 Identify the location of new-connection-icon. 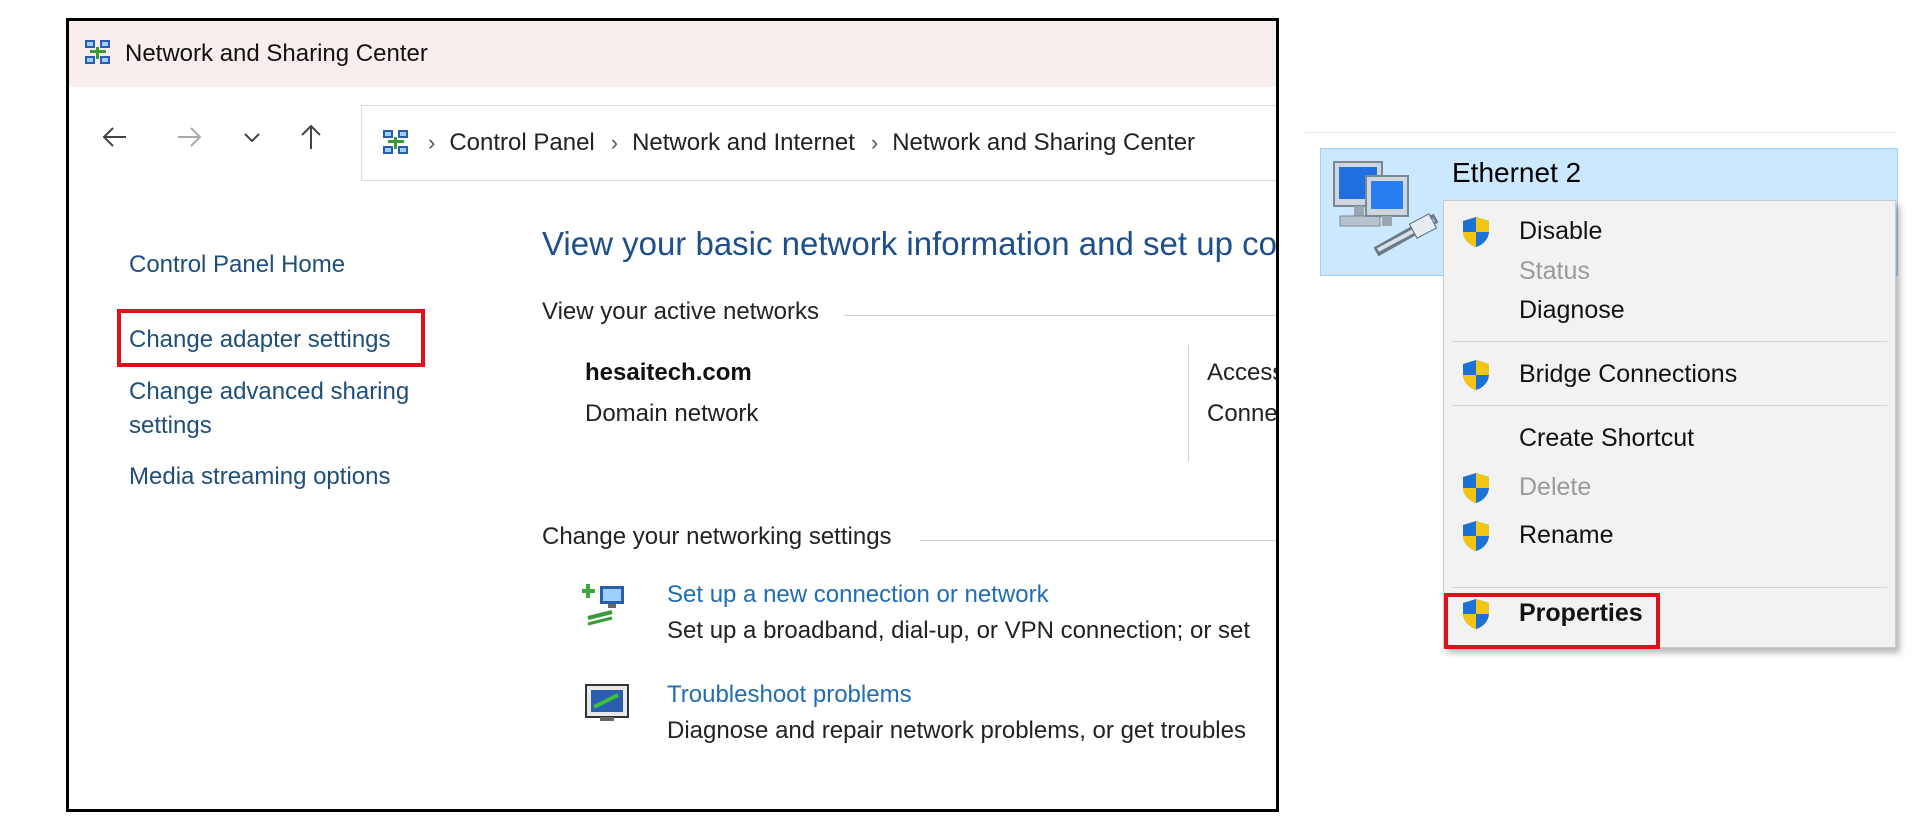
(608, 604).